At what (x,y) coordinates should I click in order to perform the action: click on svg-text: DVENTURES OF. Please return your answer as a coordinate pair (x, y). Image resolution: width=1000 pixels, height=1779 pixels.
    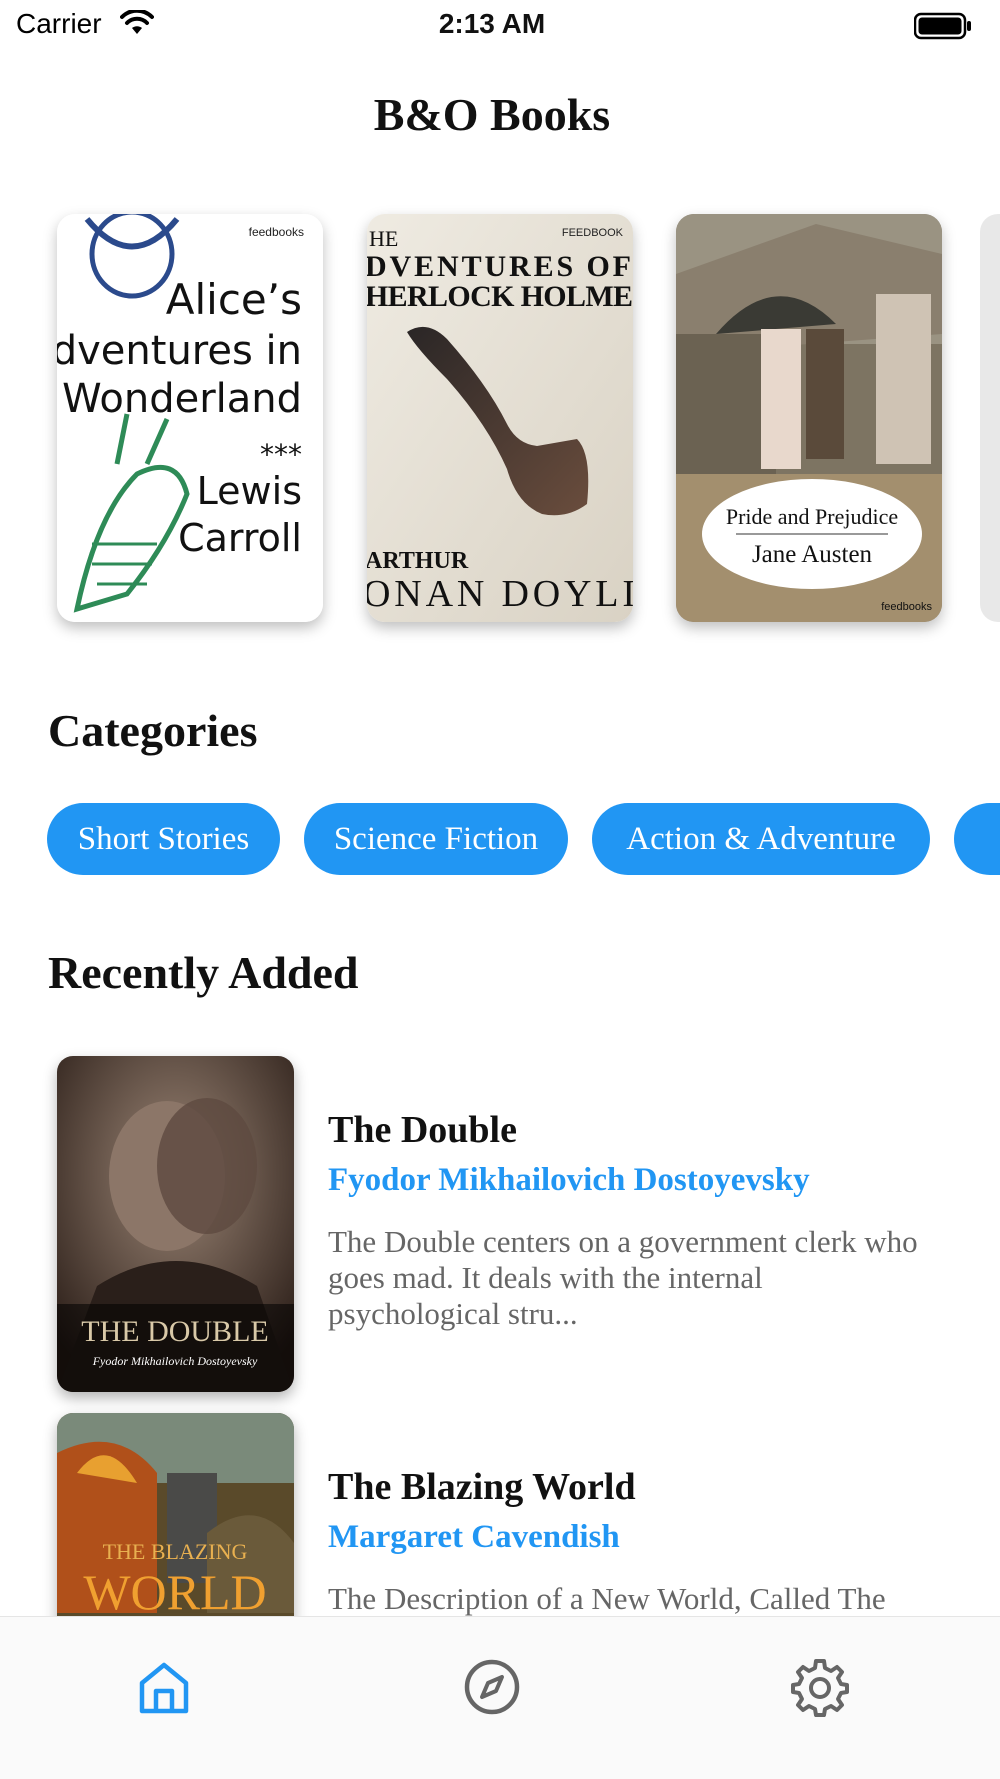
    Looking at the image, I should click on (499, 266).